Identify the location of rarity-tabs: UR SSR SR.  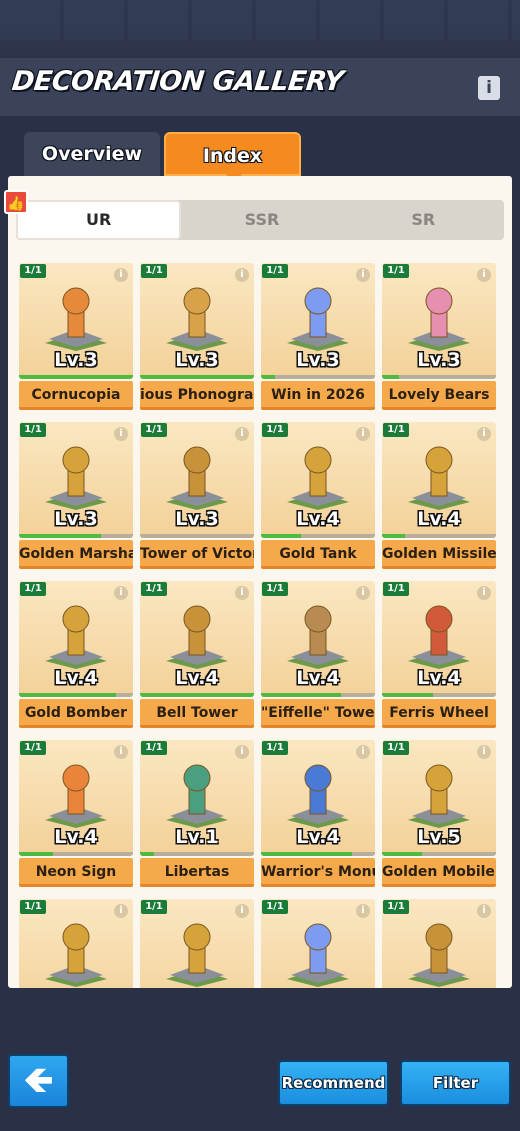
(260, 220).